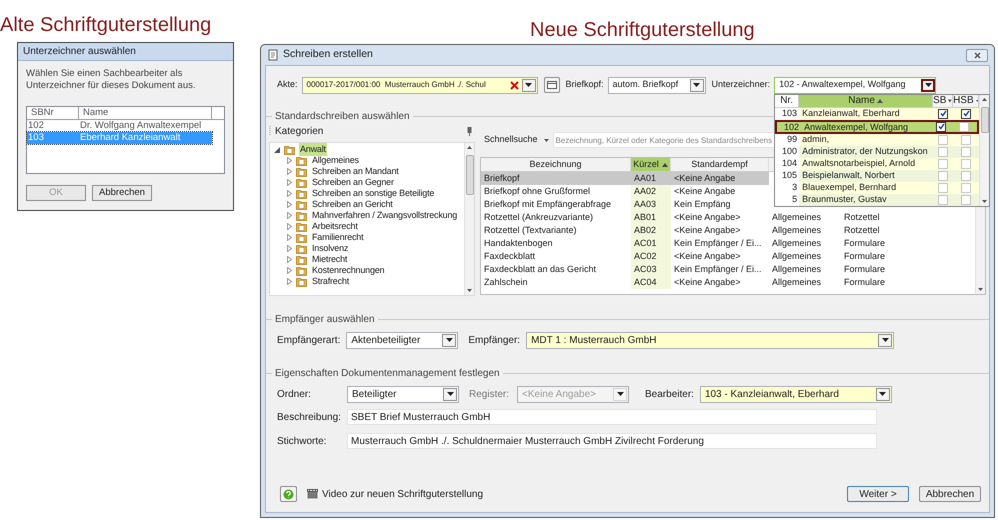 This screenshot has width=998, height=520. I want to click on list-row: 102 Anwaltexempel, Wolfgang, so click(877, 127).